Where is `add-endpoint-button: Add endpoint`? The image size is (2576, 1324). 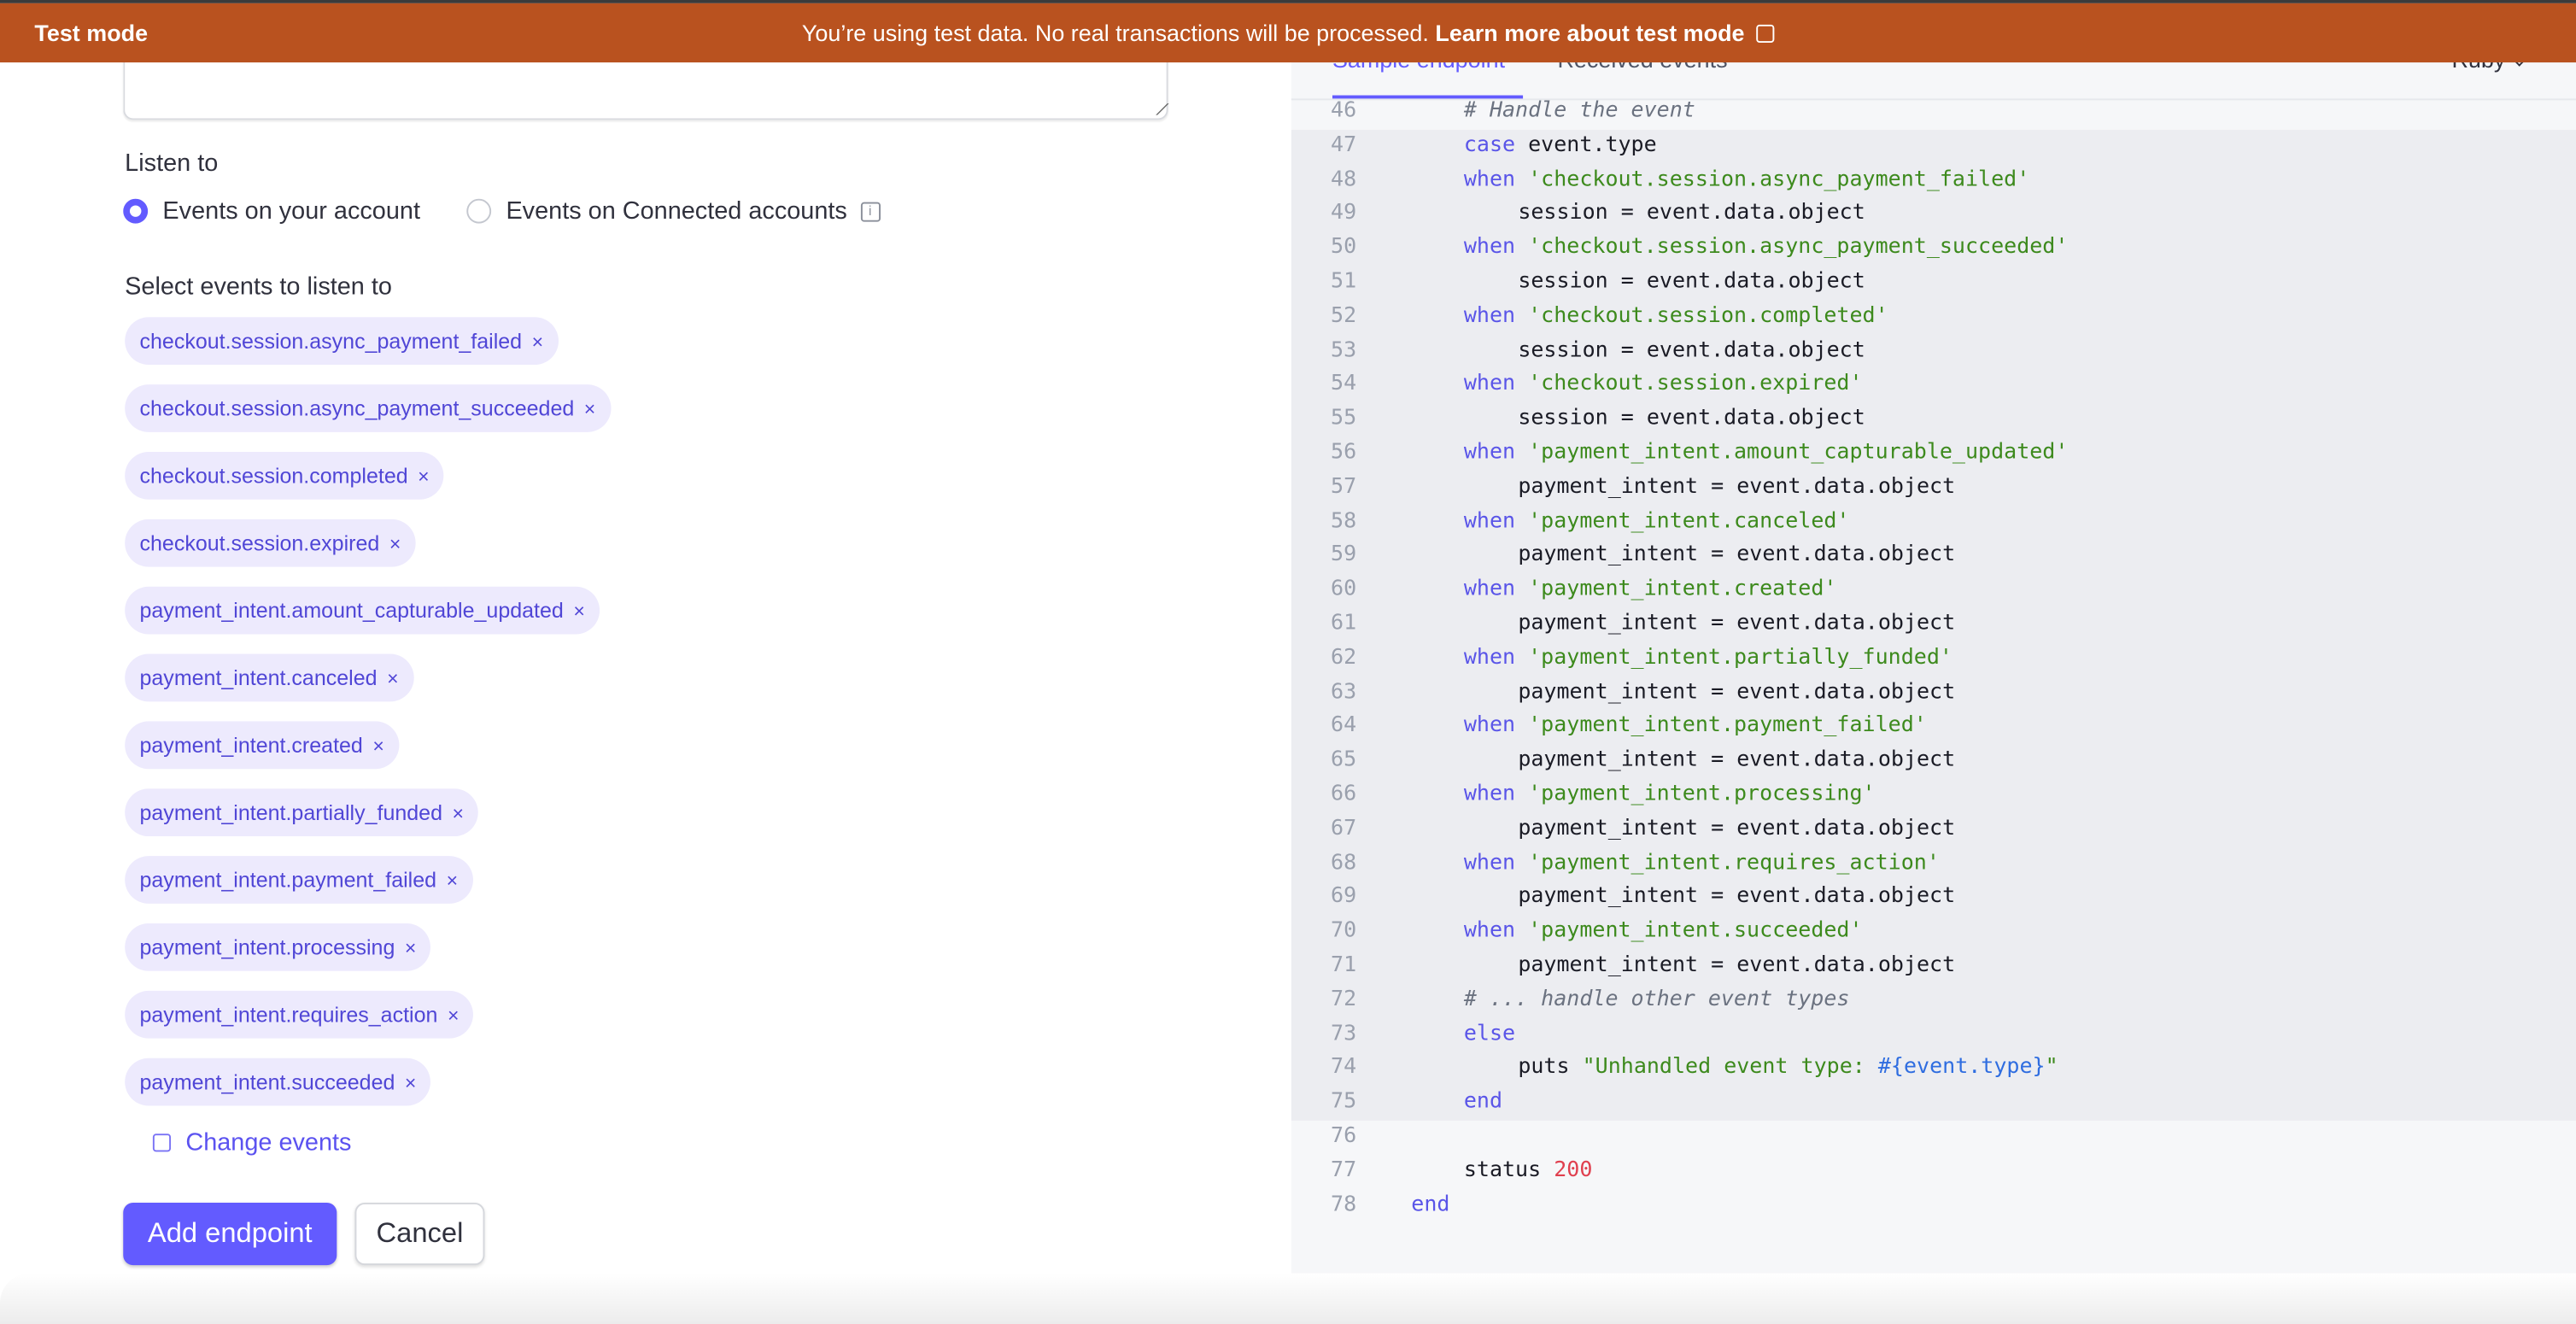
add-endpoint-button: Add endpoint is located at coordinates (230, 1234).